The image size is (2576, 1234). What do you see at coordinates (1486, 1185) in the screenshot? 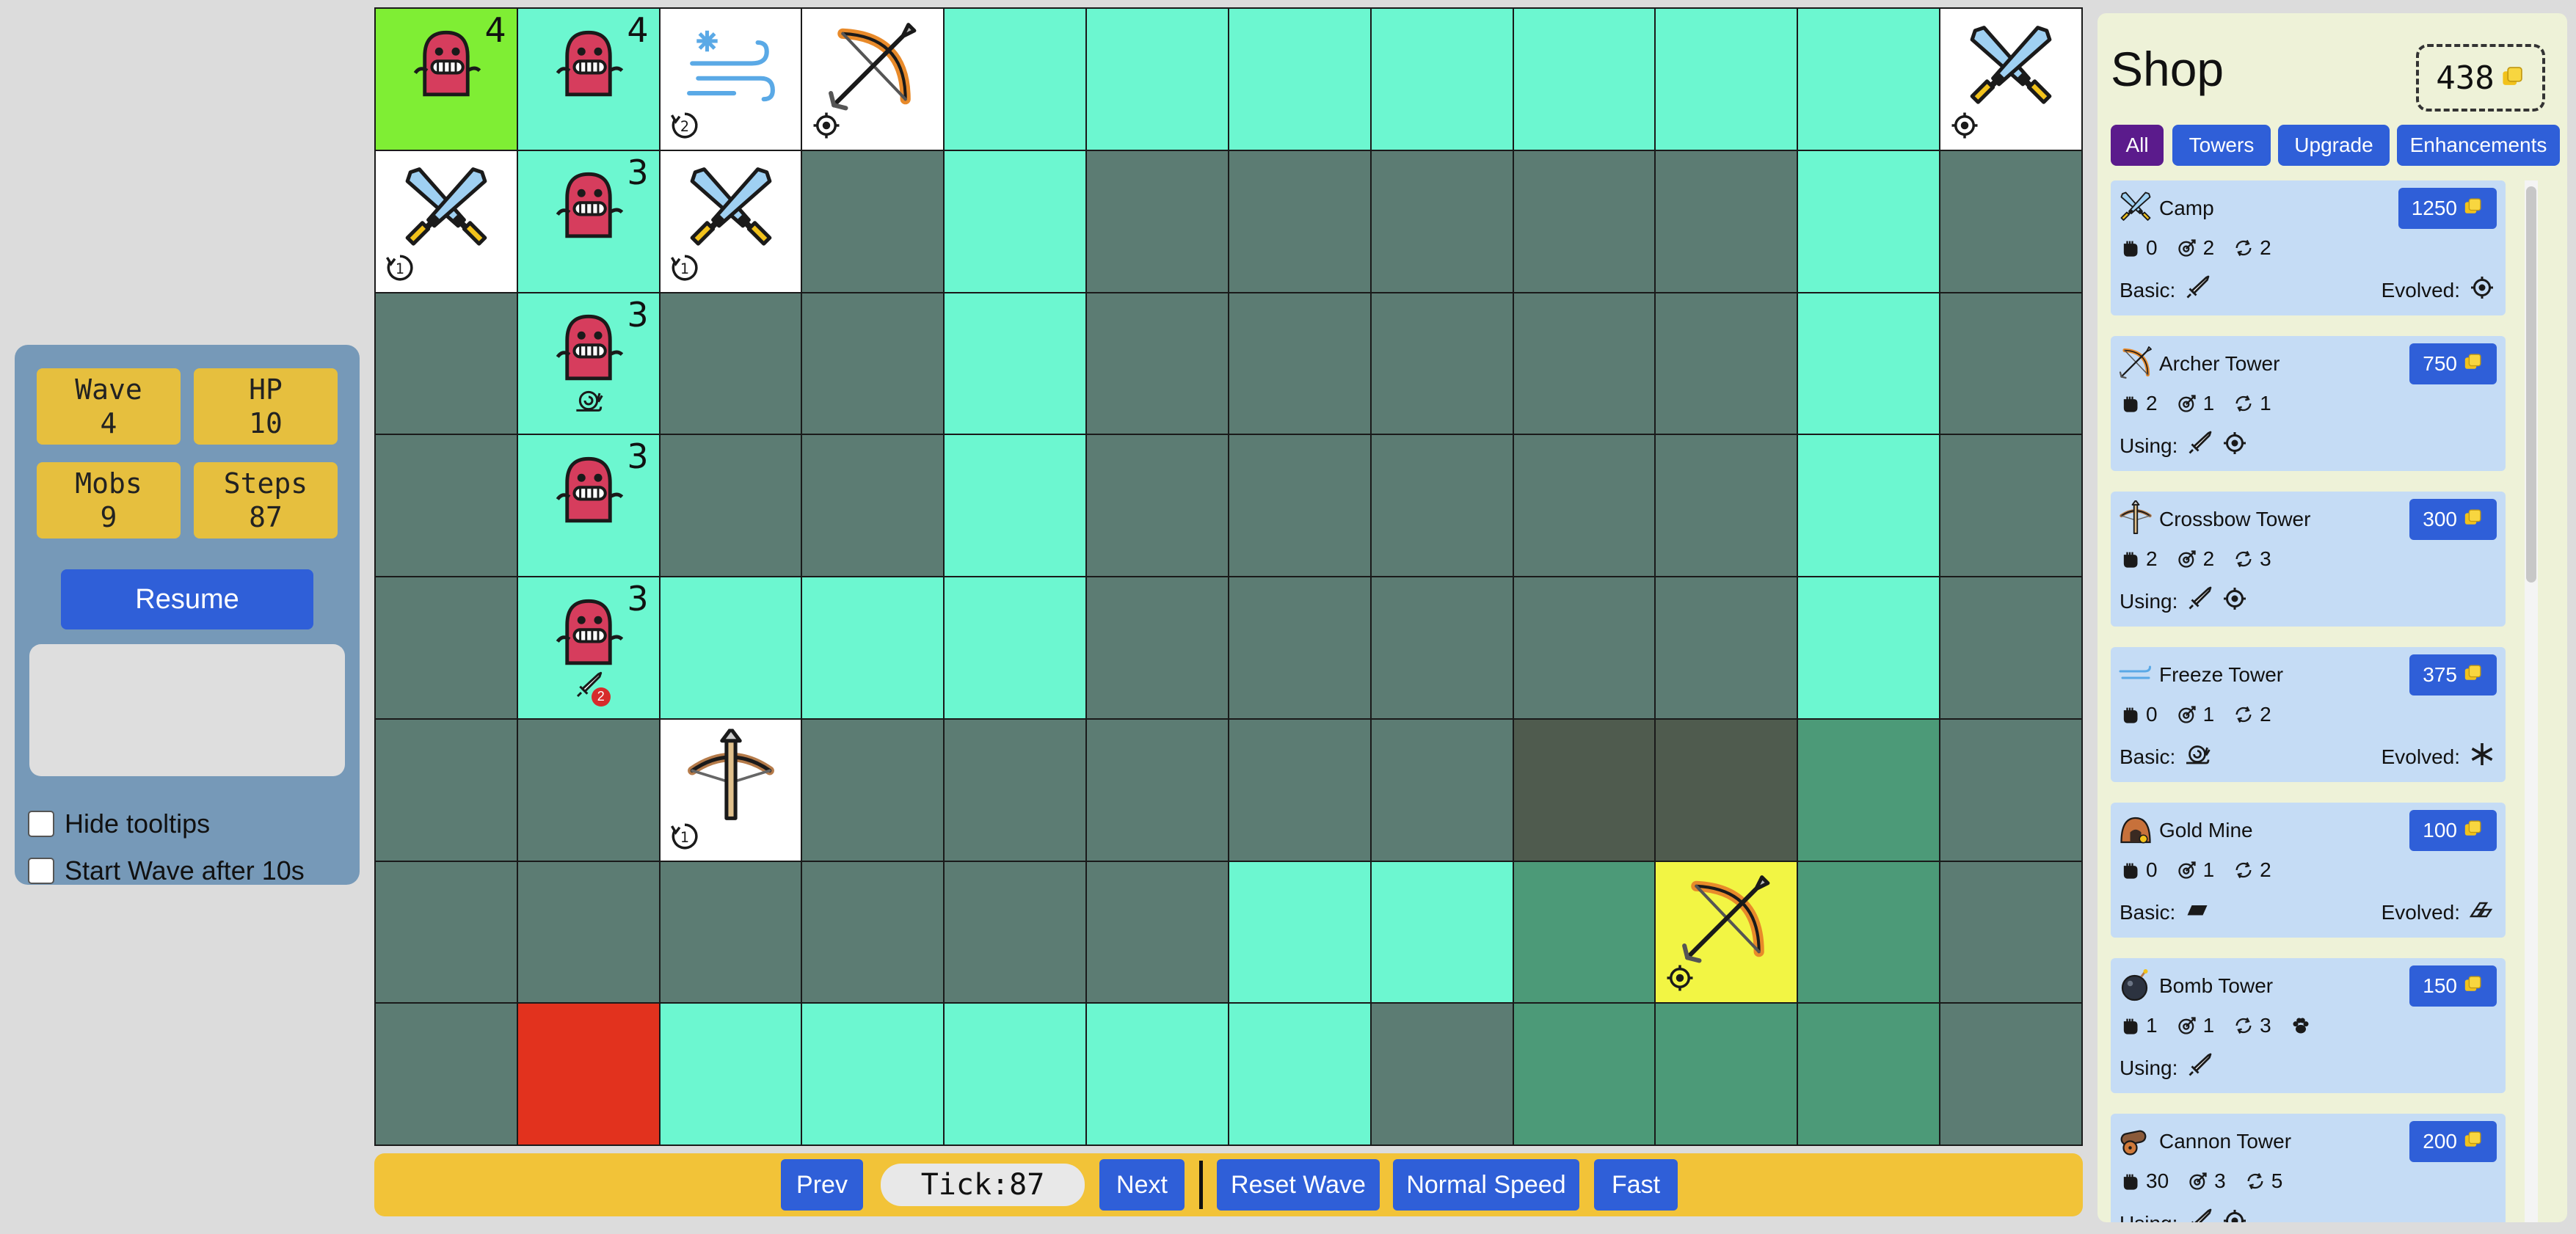
I see `normal-speed-button: Normal Speed` at bounding box center [1486, 1185].